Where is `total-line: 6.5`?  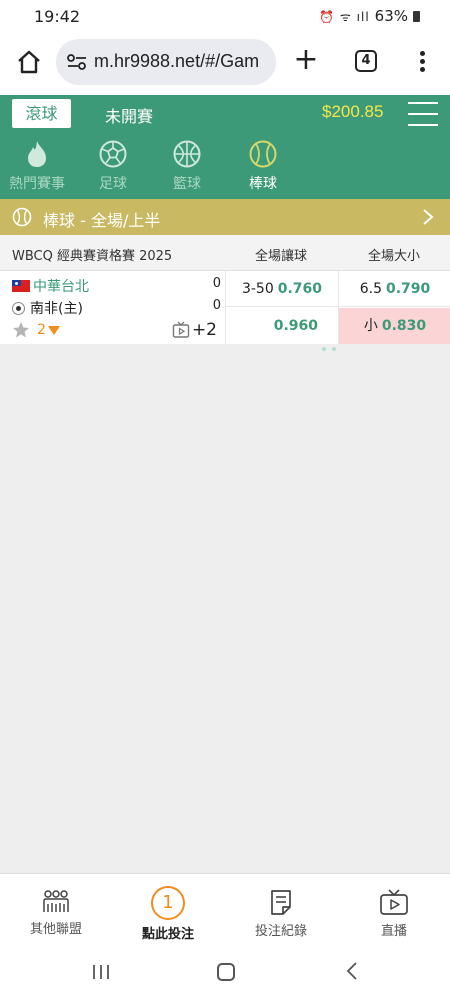 total-line: 6.5 is located at coordinates (370, 289).